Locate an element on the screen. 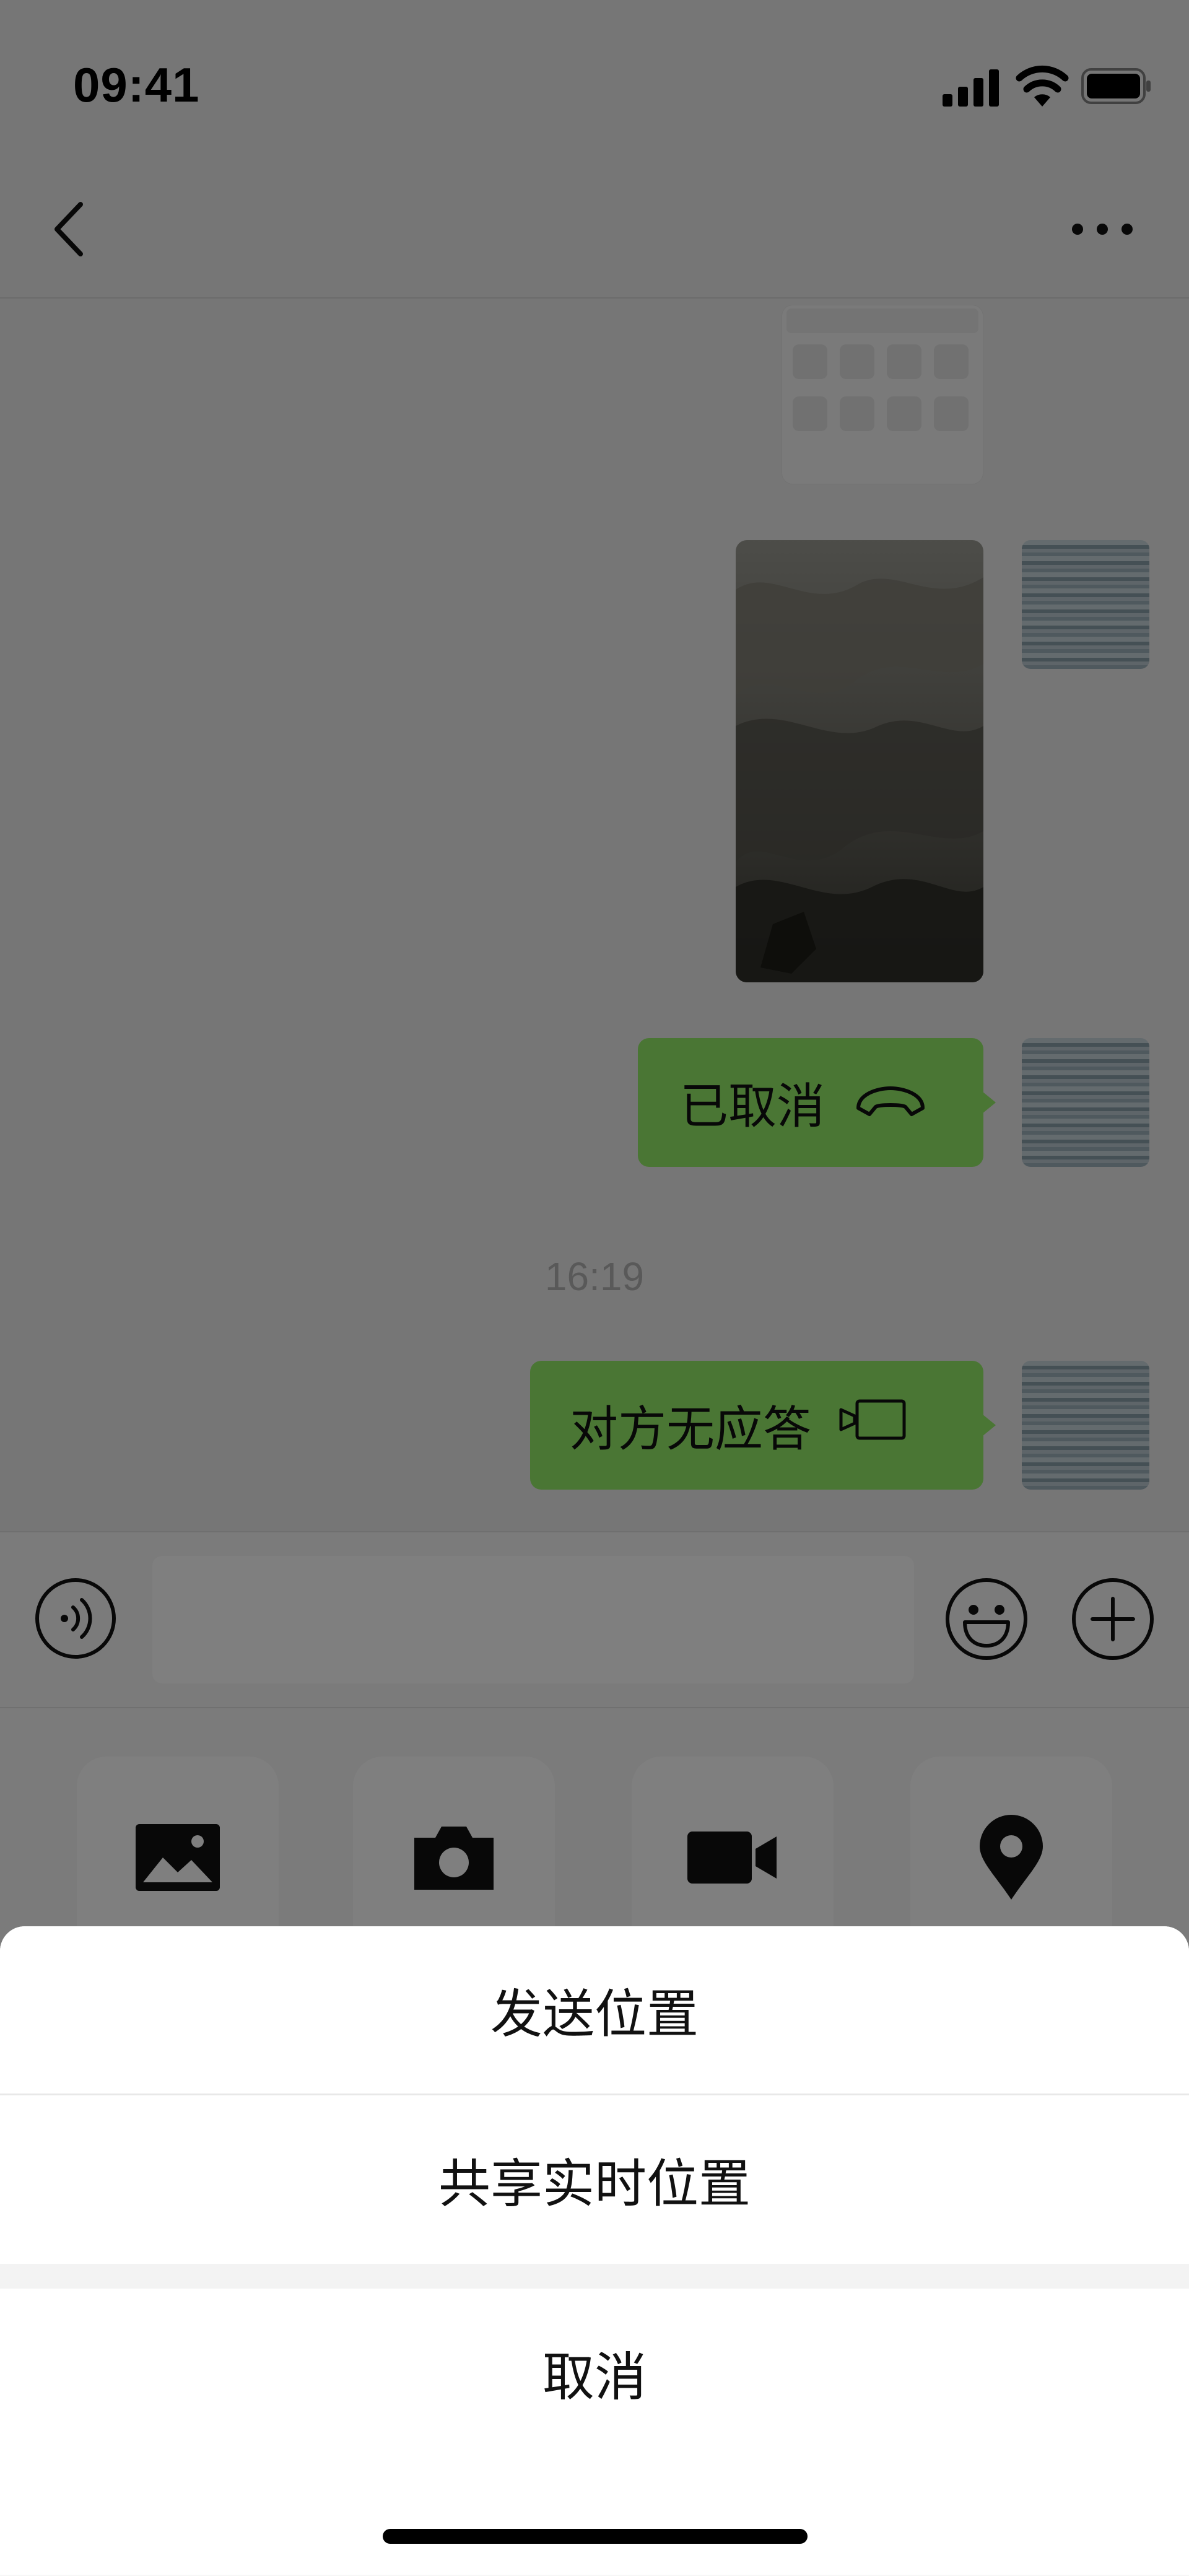 The width and height of the screenshot is (1189, 2576). home-indicator is located at coordinates (595, 2536).